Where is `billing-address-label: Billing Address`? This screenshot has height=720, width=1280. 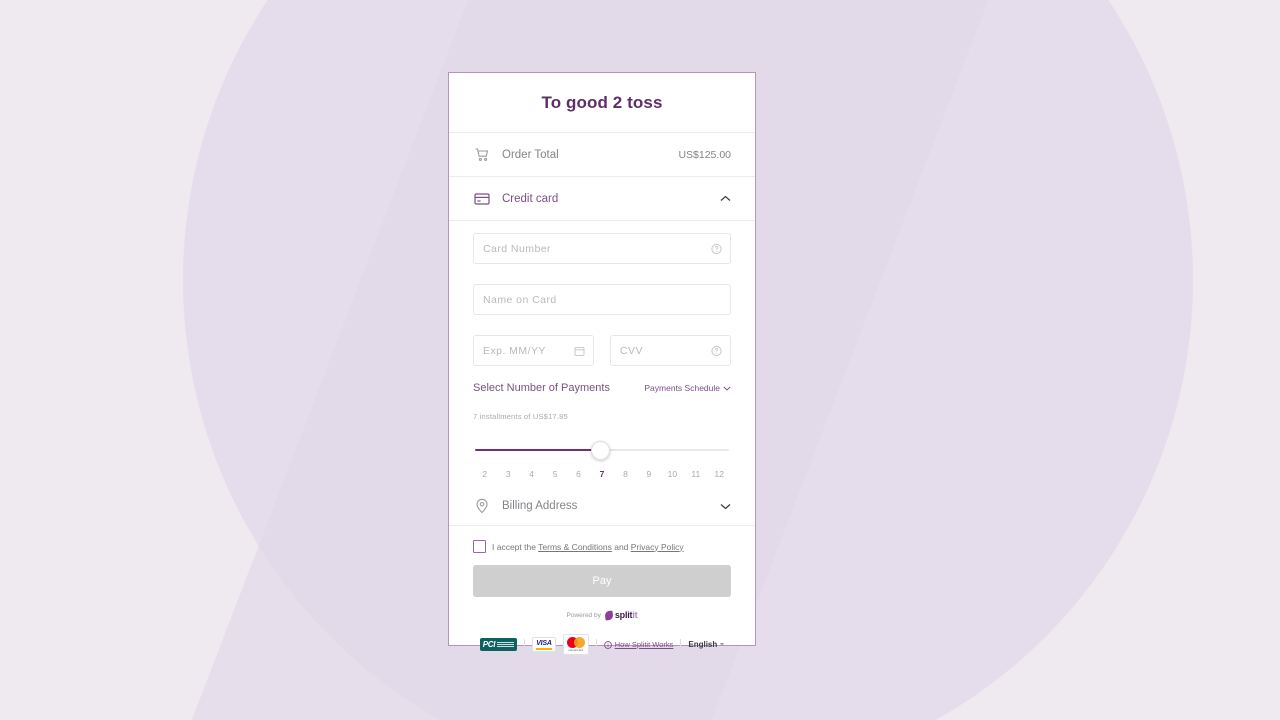 billing-address-label: Billing Address is located at coordinates (540, 506).